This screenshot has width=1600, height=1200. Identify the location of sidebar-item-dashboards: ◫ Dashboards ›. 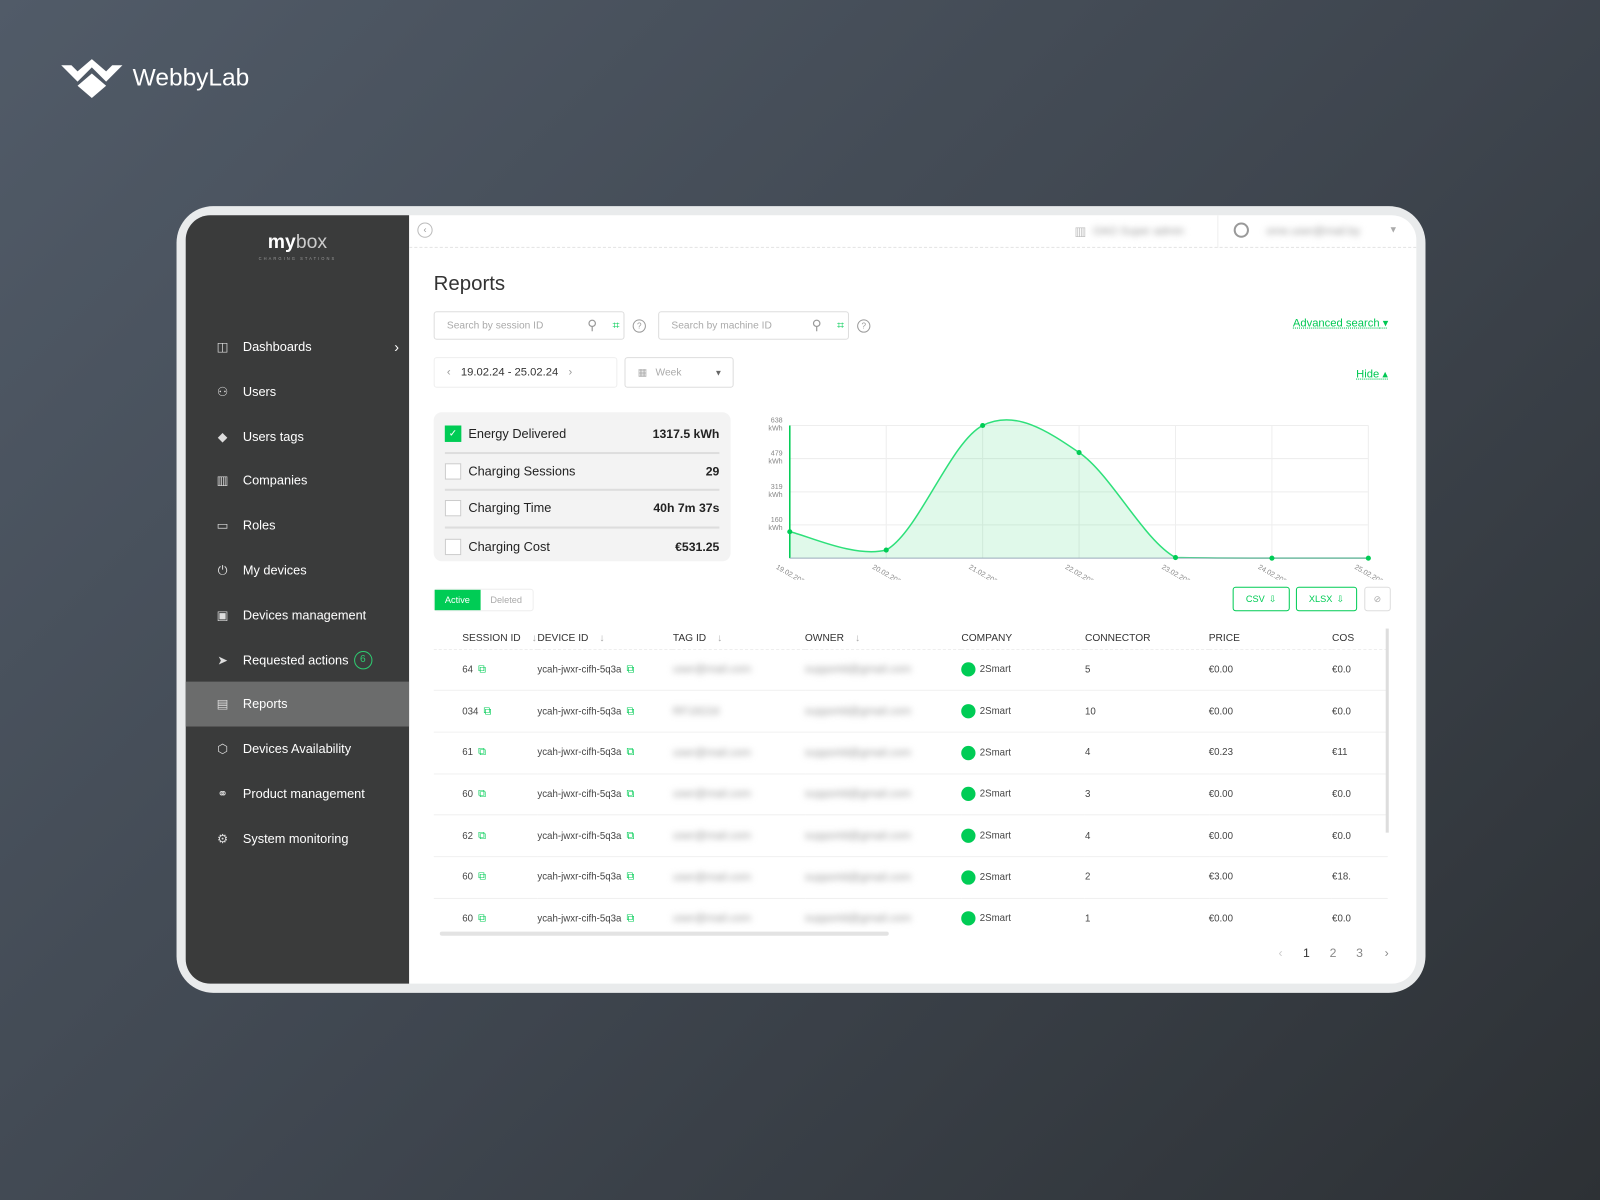
(297, 346).